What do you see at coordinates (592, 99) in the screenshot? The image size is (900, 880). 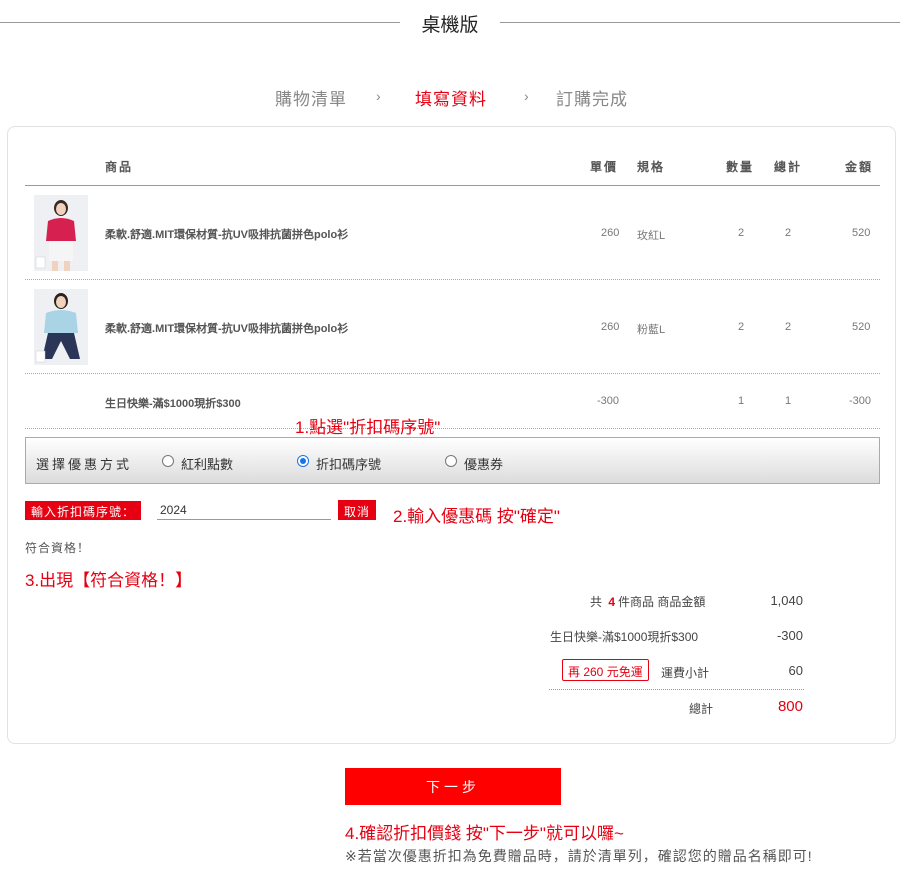 I see `step-complete: 訂購完成` at bounding box center [592, 99].